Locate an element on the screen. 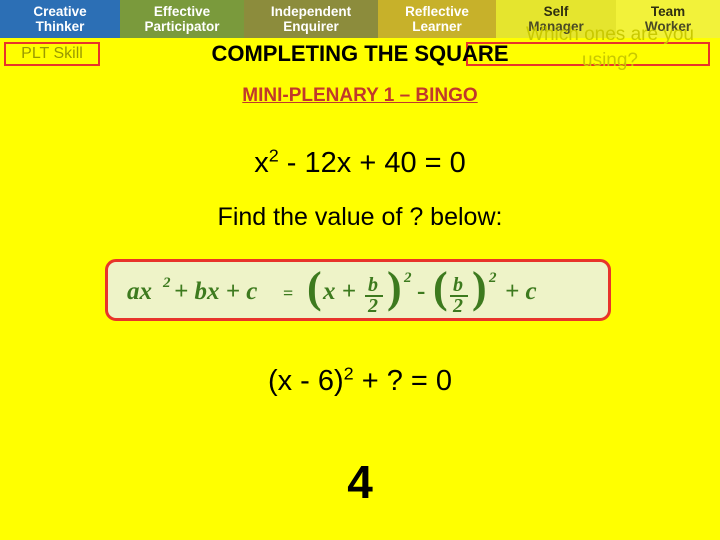 This screenshot has height=540, width=720. plt-item-label-line2: Worker is located at coordinates (668, 26).